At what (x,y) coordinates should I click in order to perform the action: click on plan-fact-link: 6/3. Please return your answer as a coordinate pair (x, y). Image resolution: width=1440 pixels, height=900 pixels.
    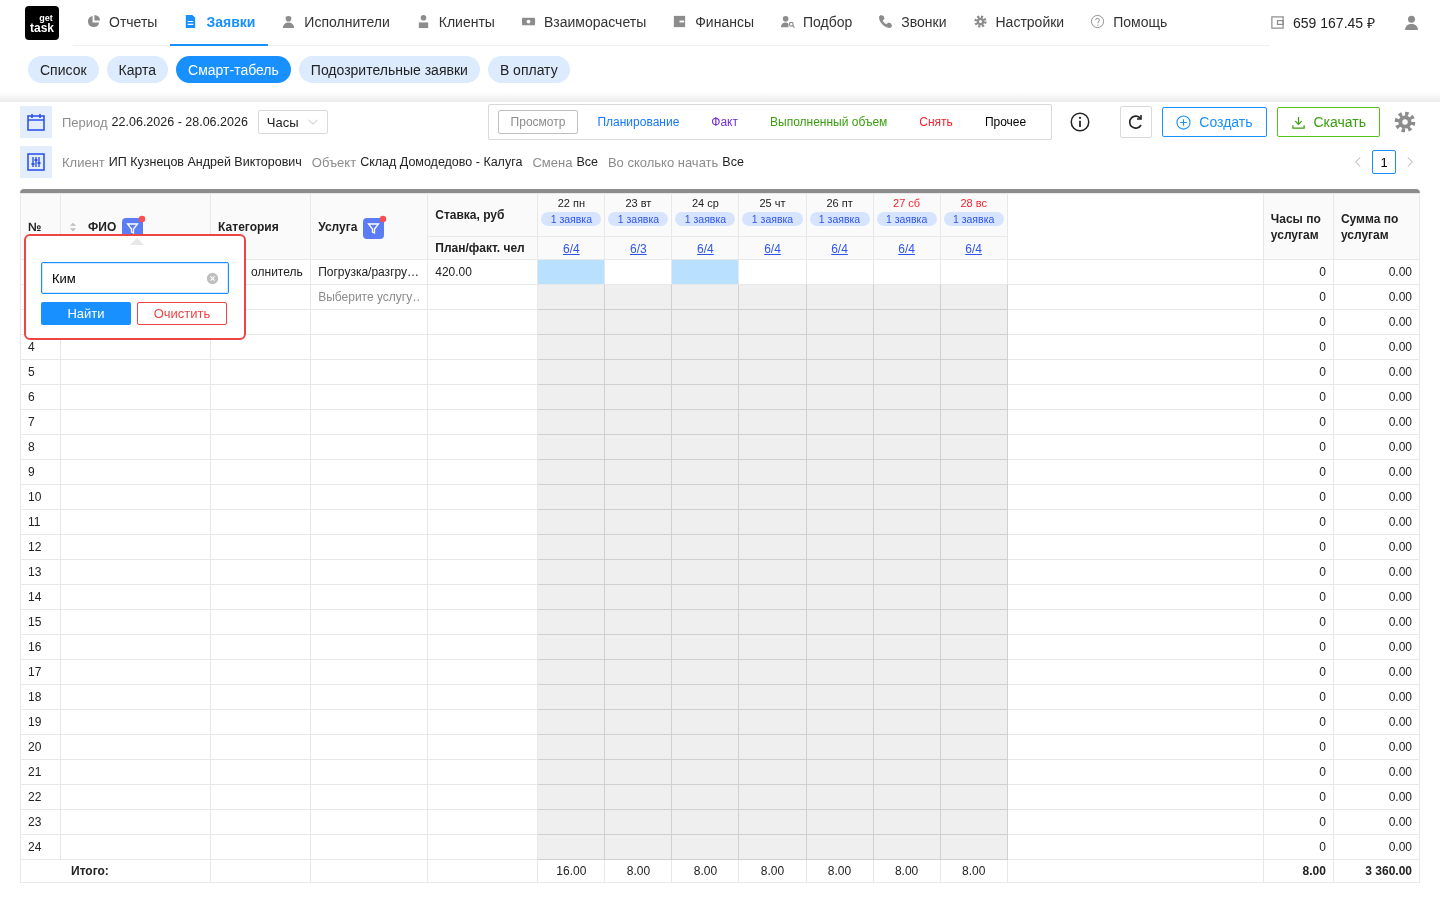
    Looking at the image, I should click on (638, 248).